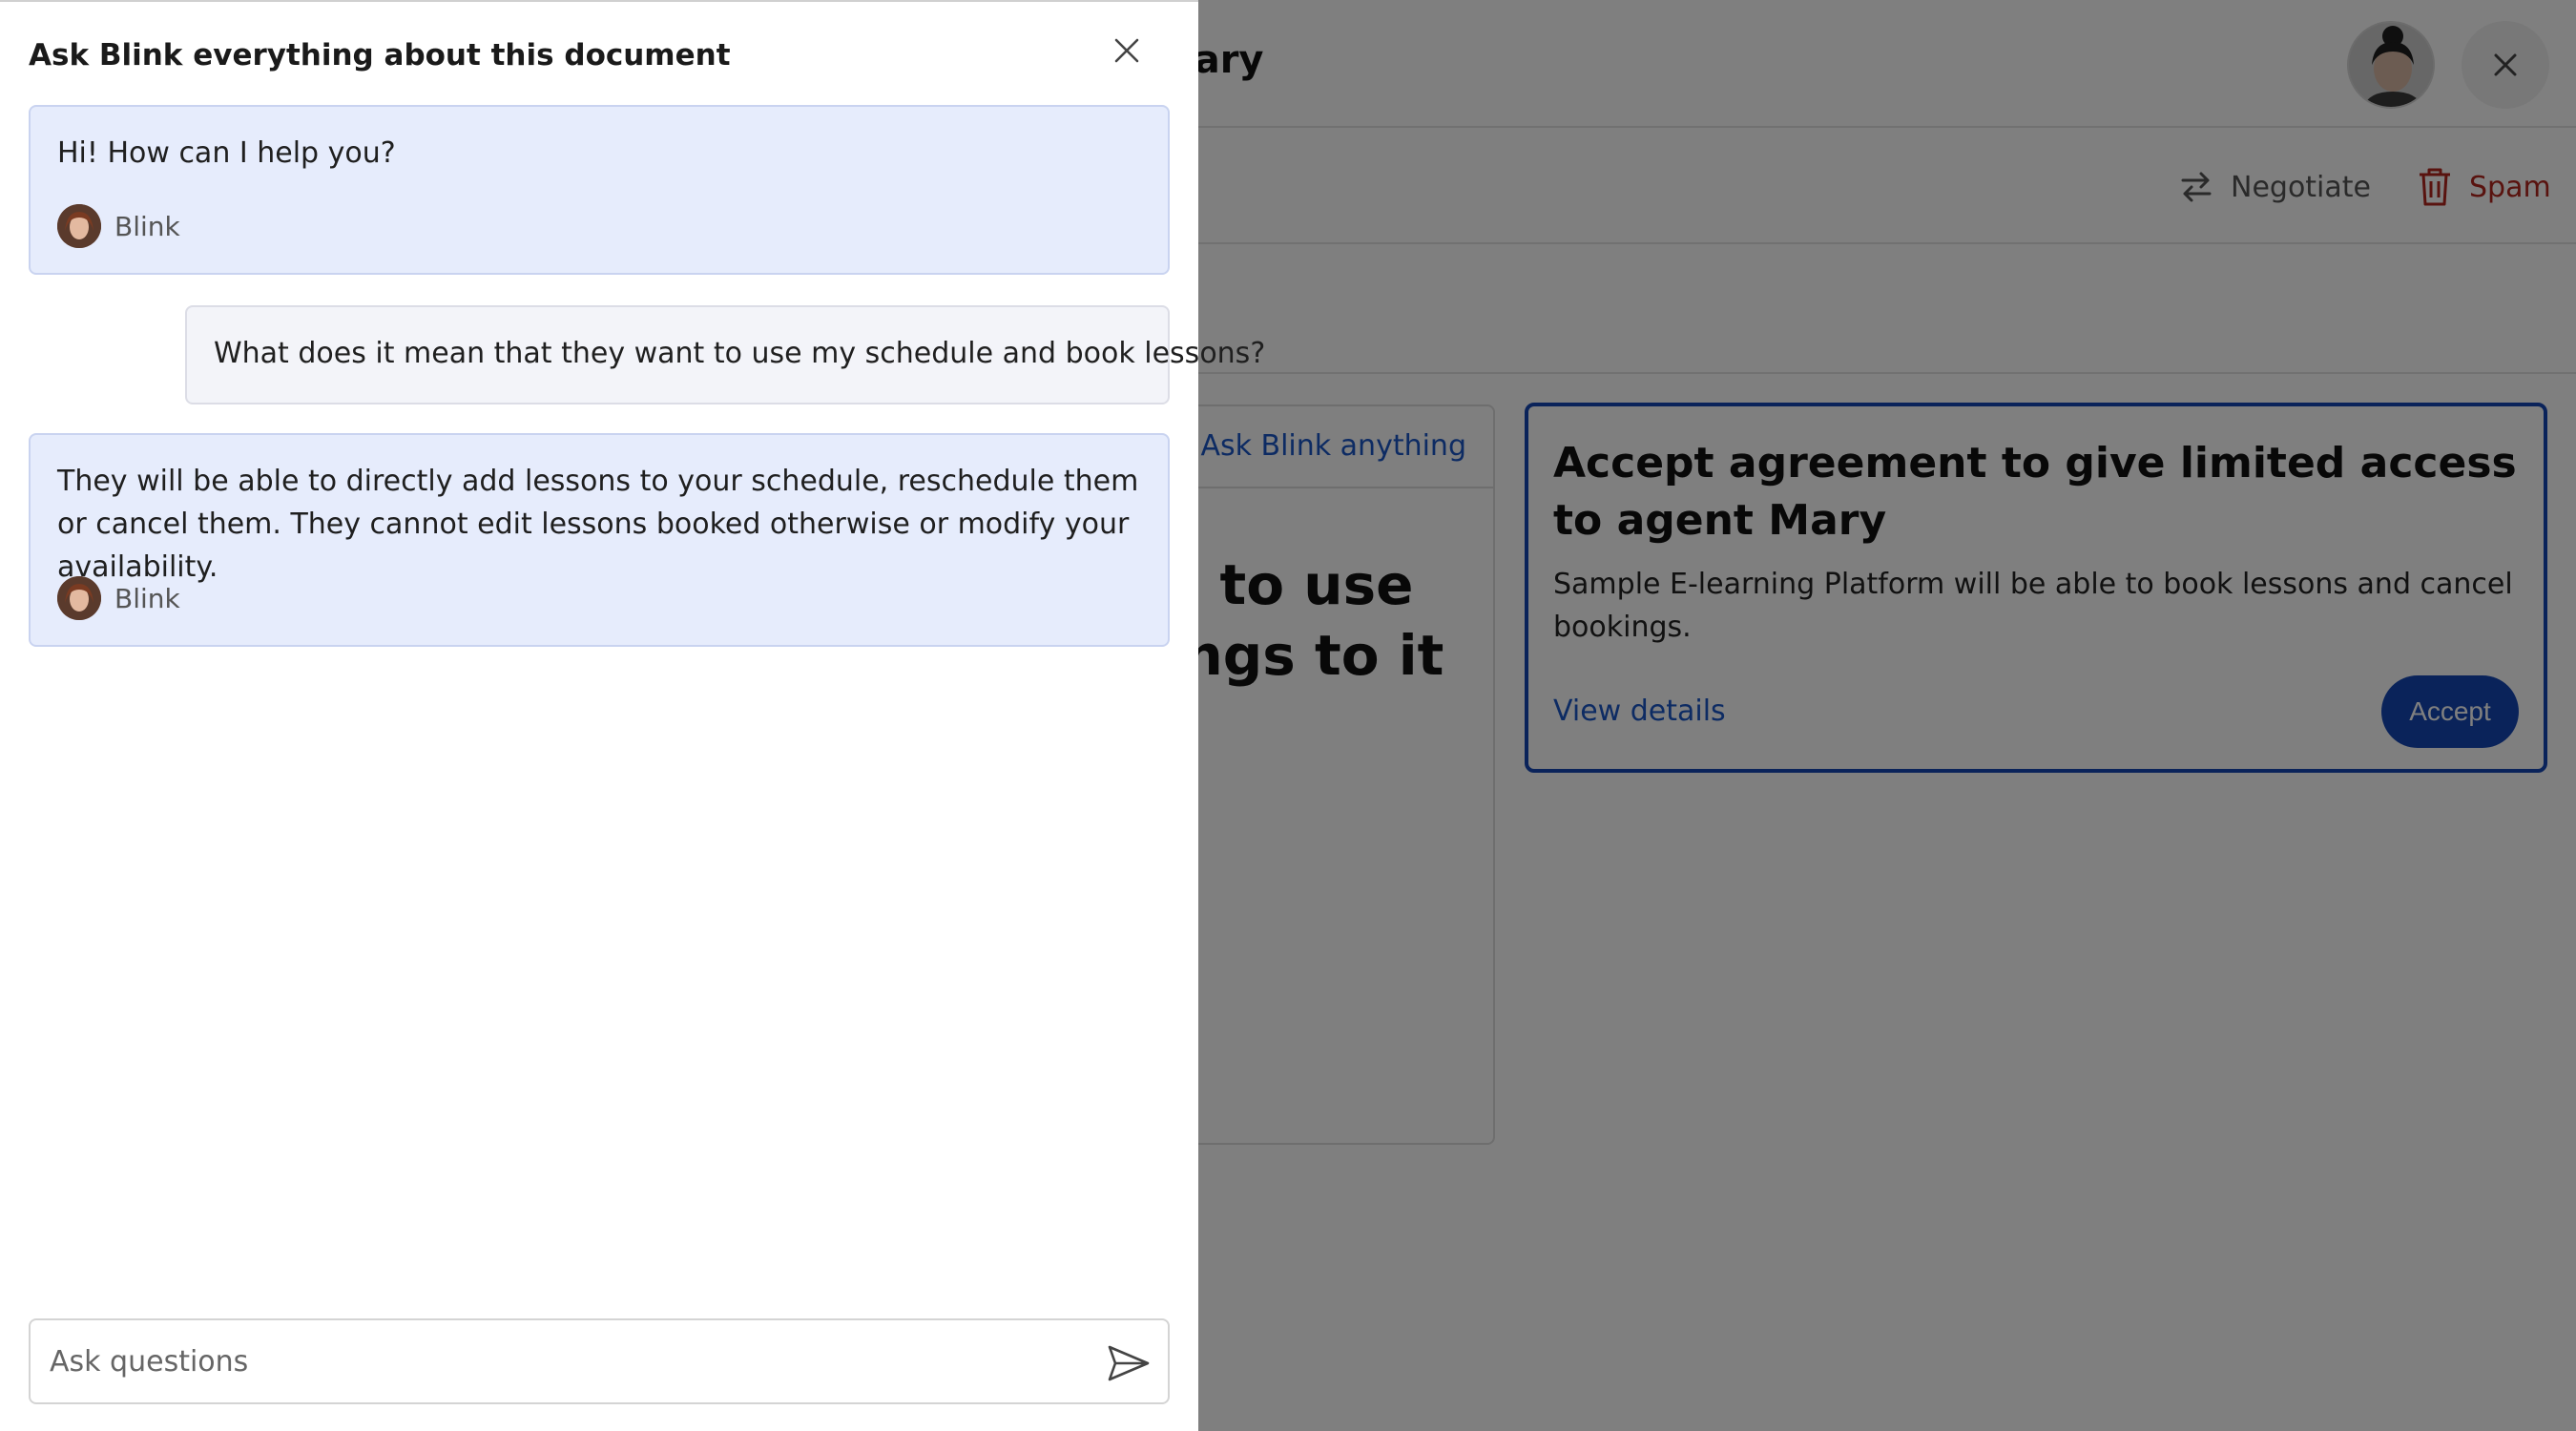 This screenshot has width=2576, height=1431. What do you see at coordinates (226, 153) in the screenshot?
I see `message-text: Hi! How can I help you?` at bounding box center [226, 153].